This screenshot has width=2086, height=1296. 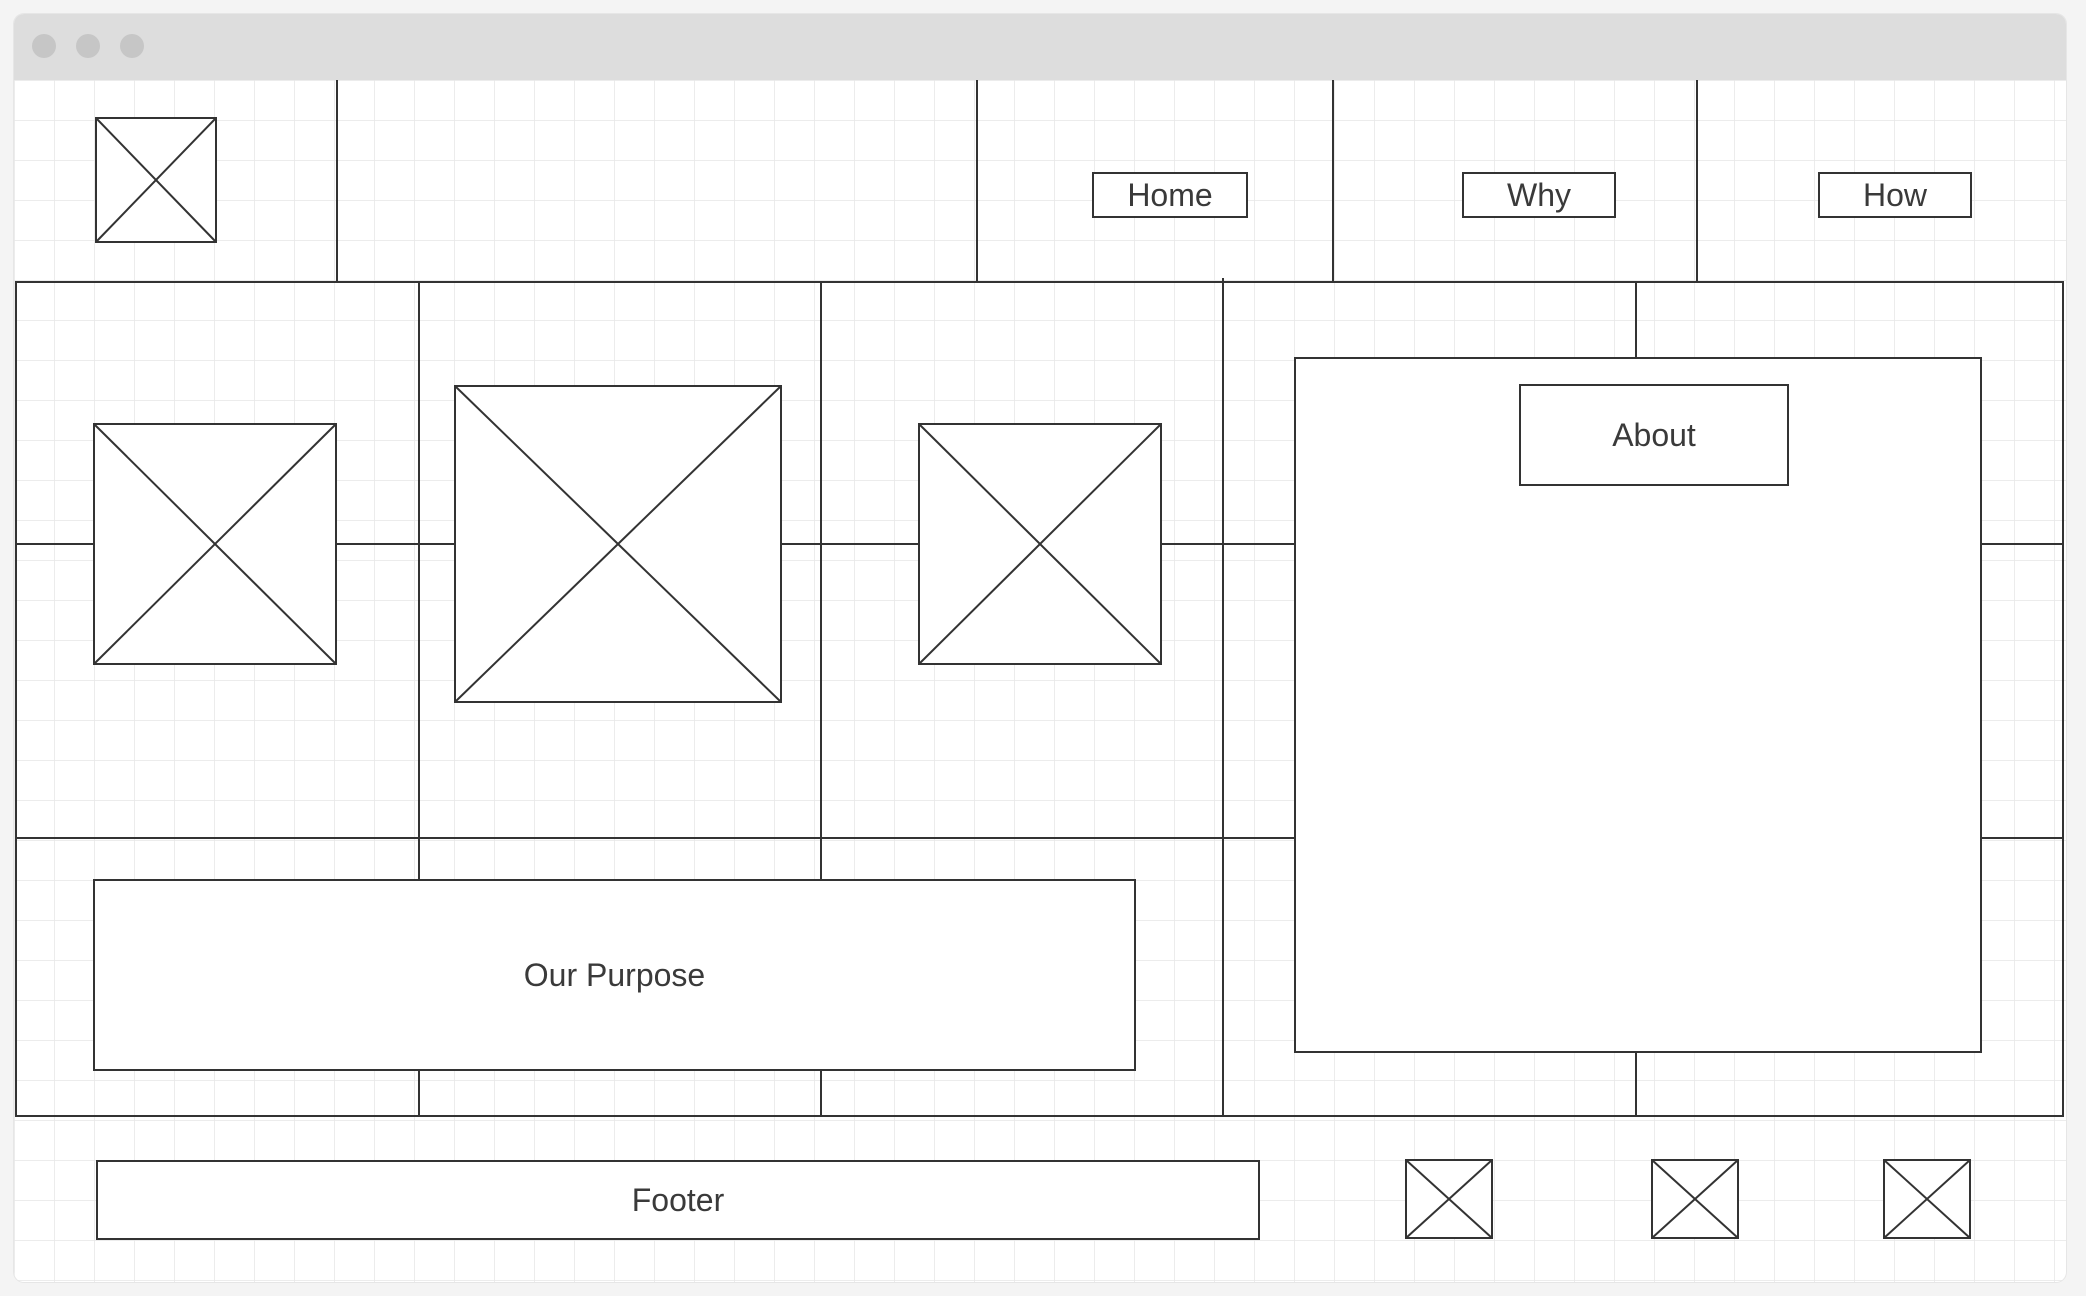 I want to click on window-close-button, so click(x=44, y=46).